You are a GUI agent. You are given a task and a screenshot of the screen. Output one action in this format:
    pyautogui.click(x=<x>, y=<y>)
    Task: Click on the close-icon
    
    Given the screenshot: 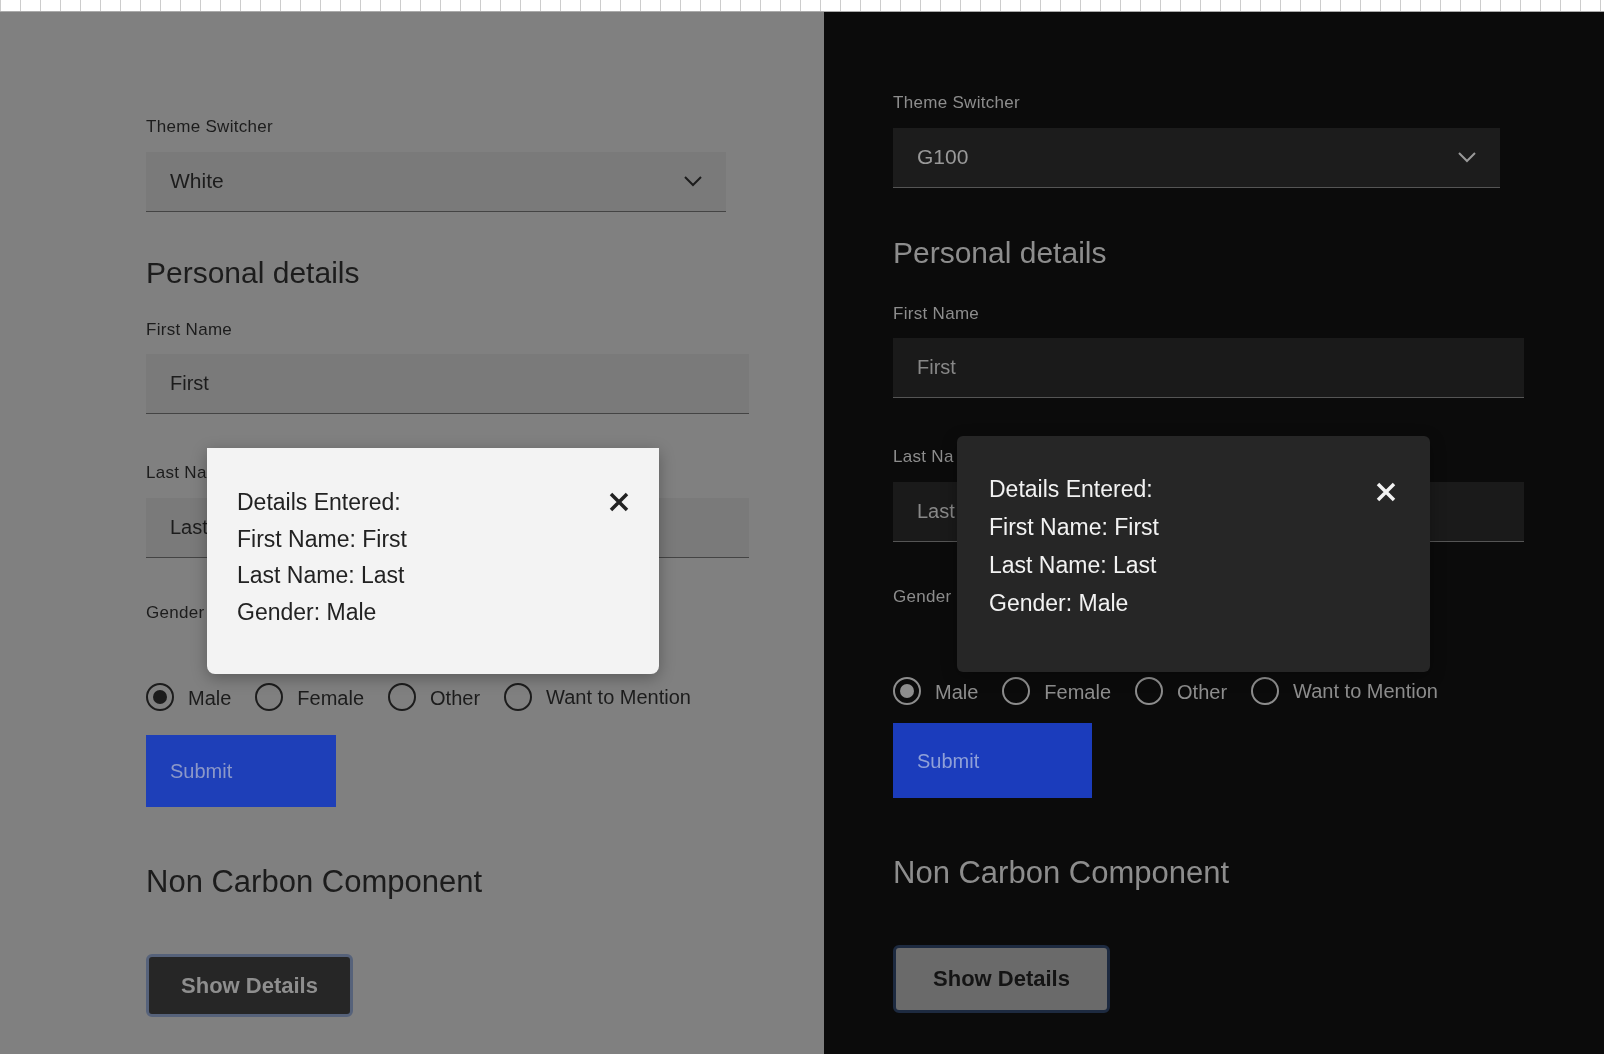 What is the action you would take?
    pyautogui.click(x=619, y=502)
    